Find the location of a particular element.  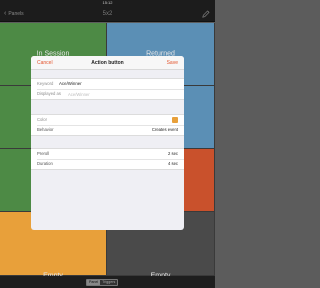

bottom-toolbar: Panel Triggers is located at coordinates (107, 282).